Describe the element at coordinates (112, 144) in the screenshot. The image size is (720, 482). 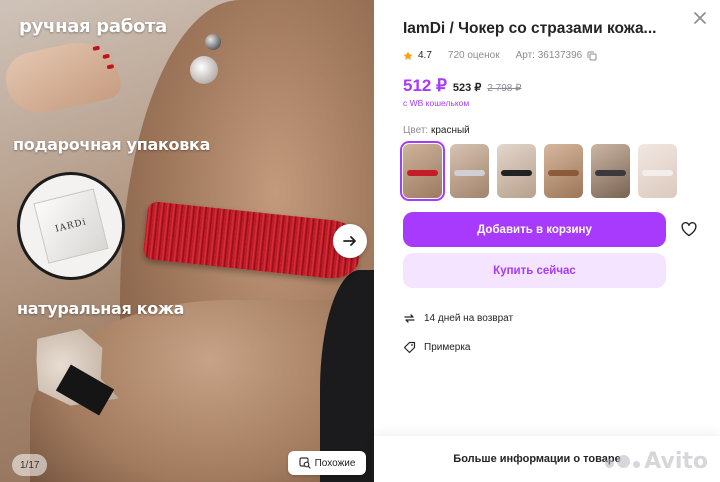
I see `promo-gift-packaging: подарочная упаковка` at that location.